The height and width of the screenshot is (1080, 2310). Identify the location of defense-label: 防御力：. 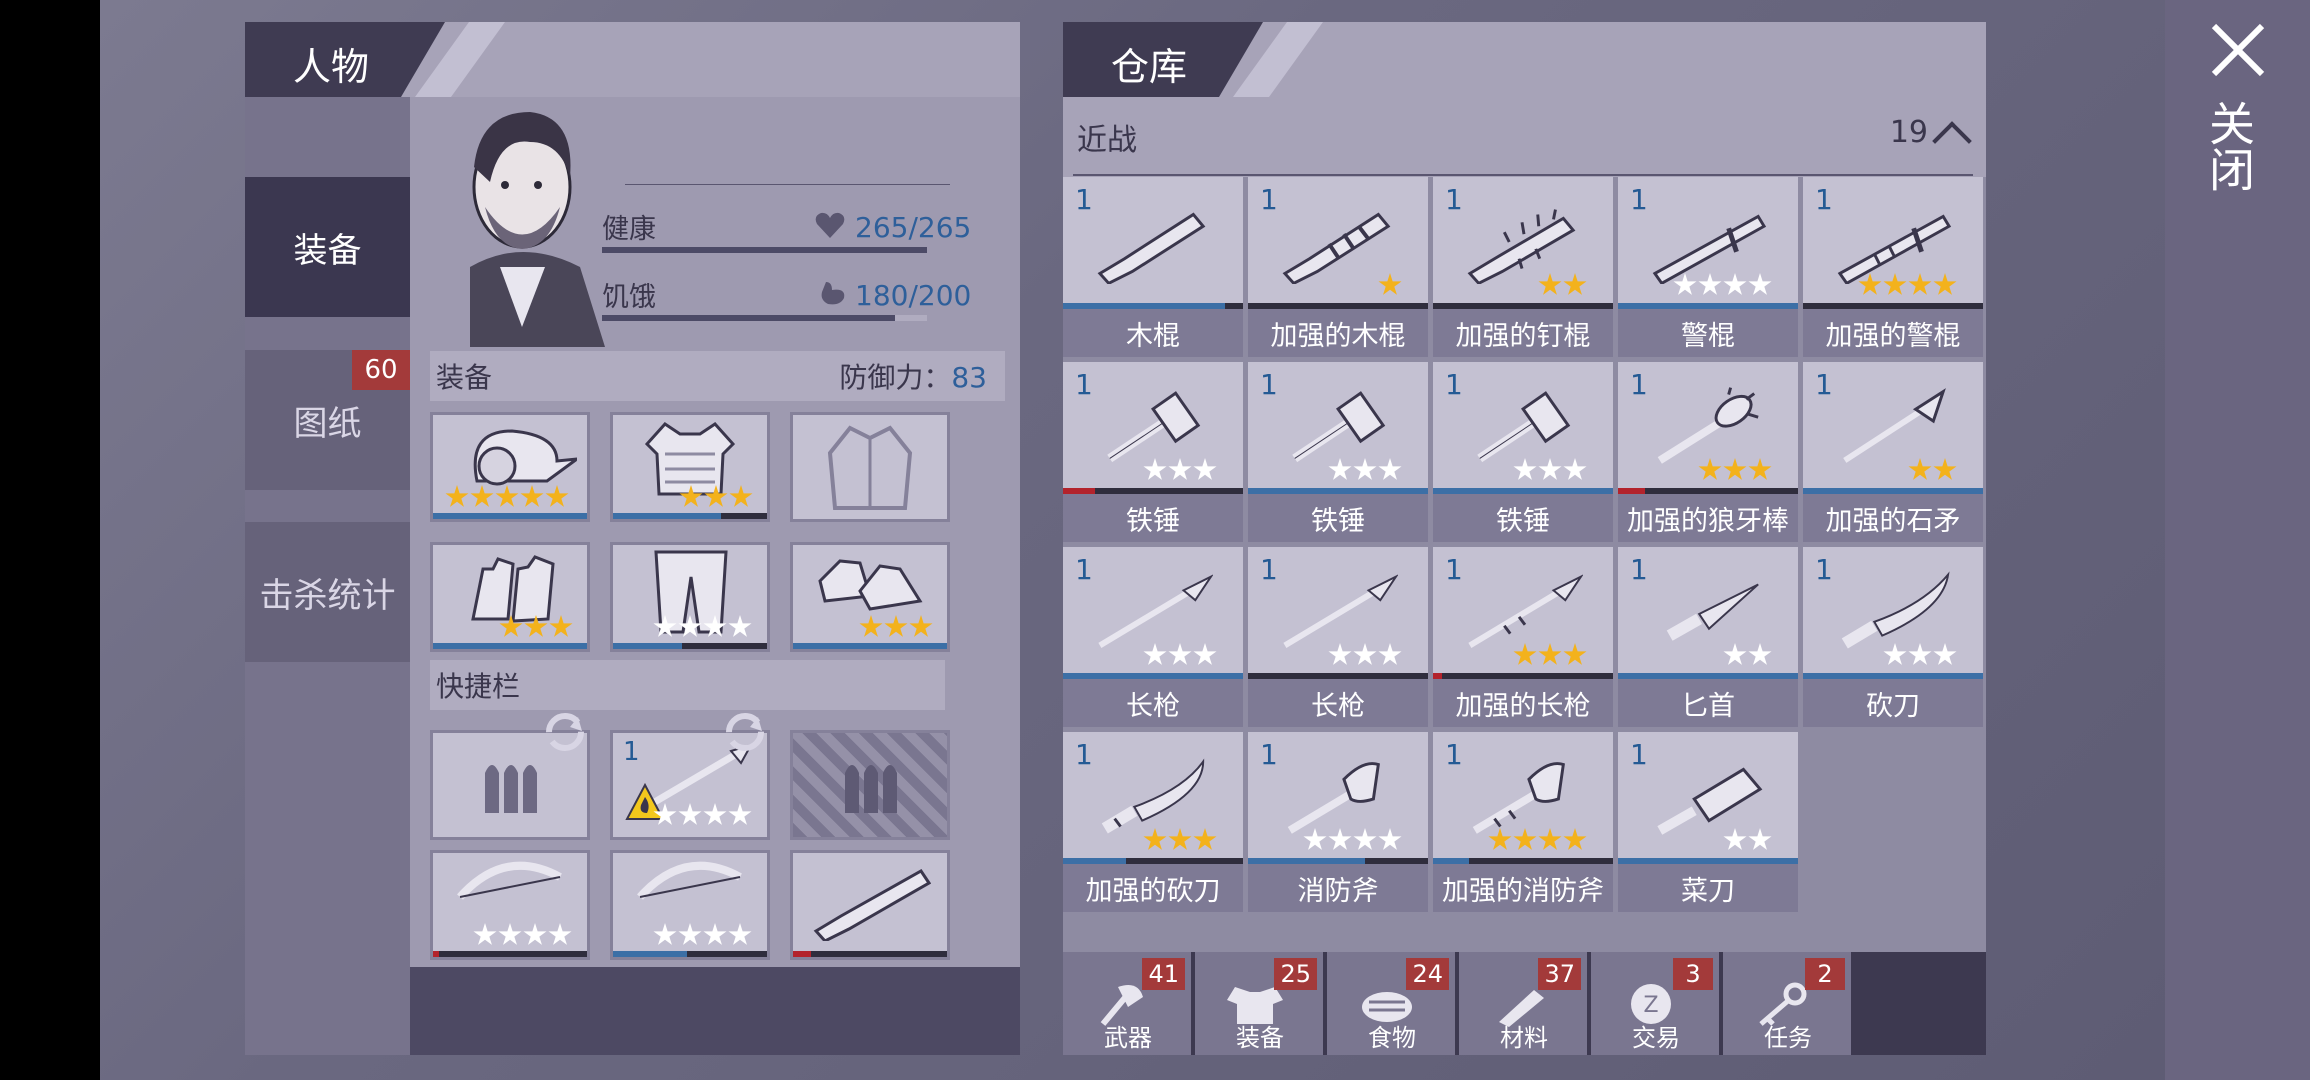
(895, 377).